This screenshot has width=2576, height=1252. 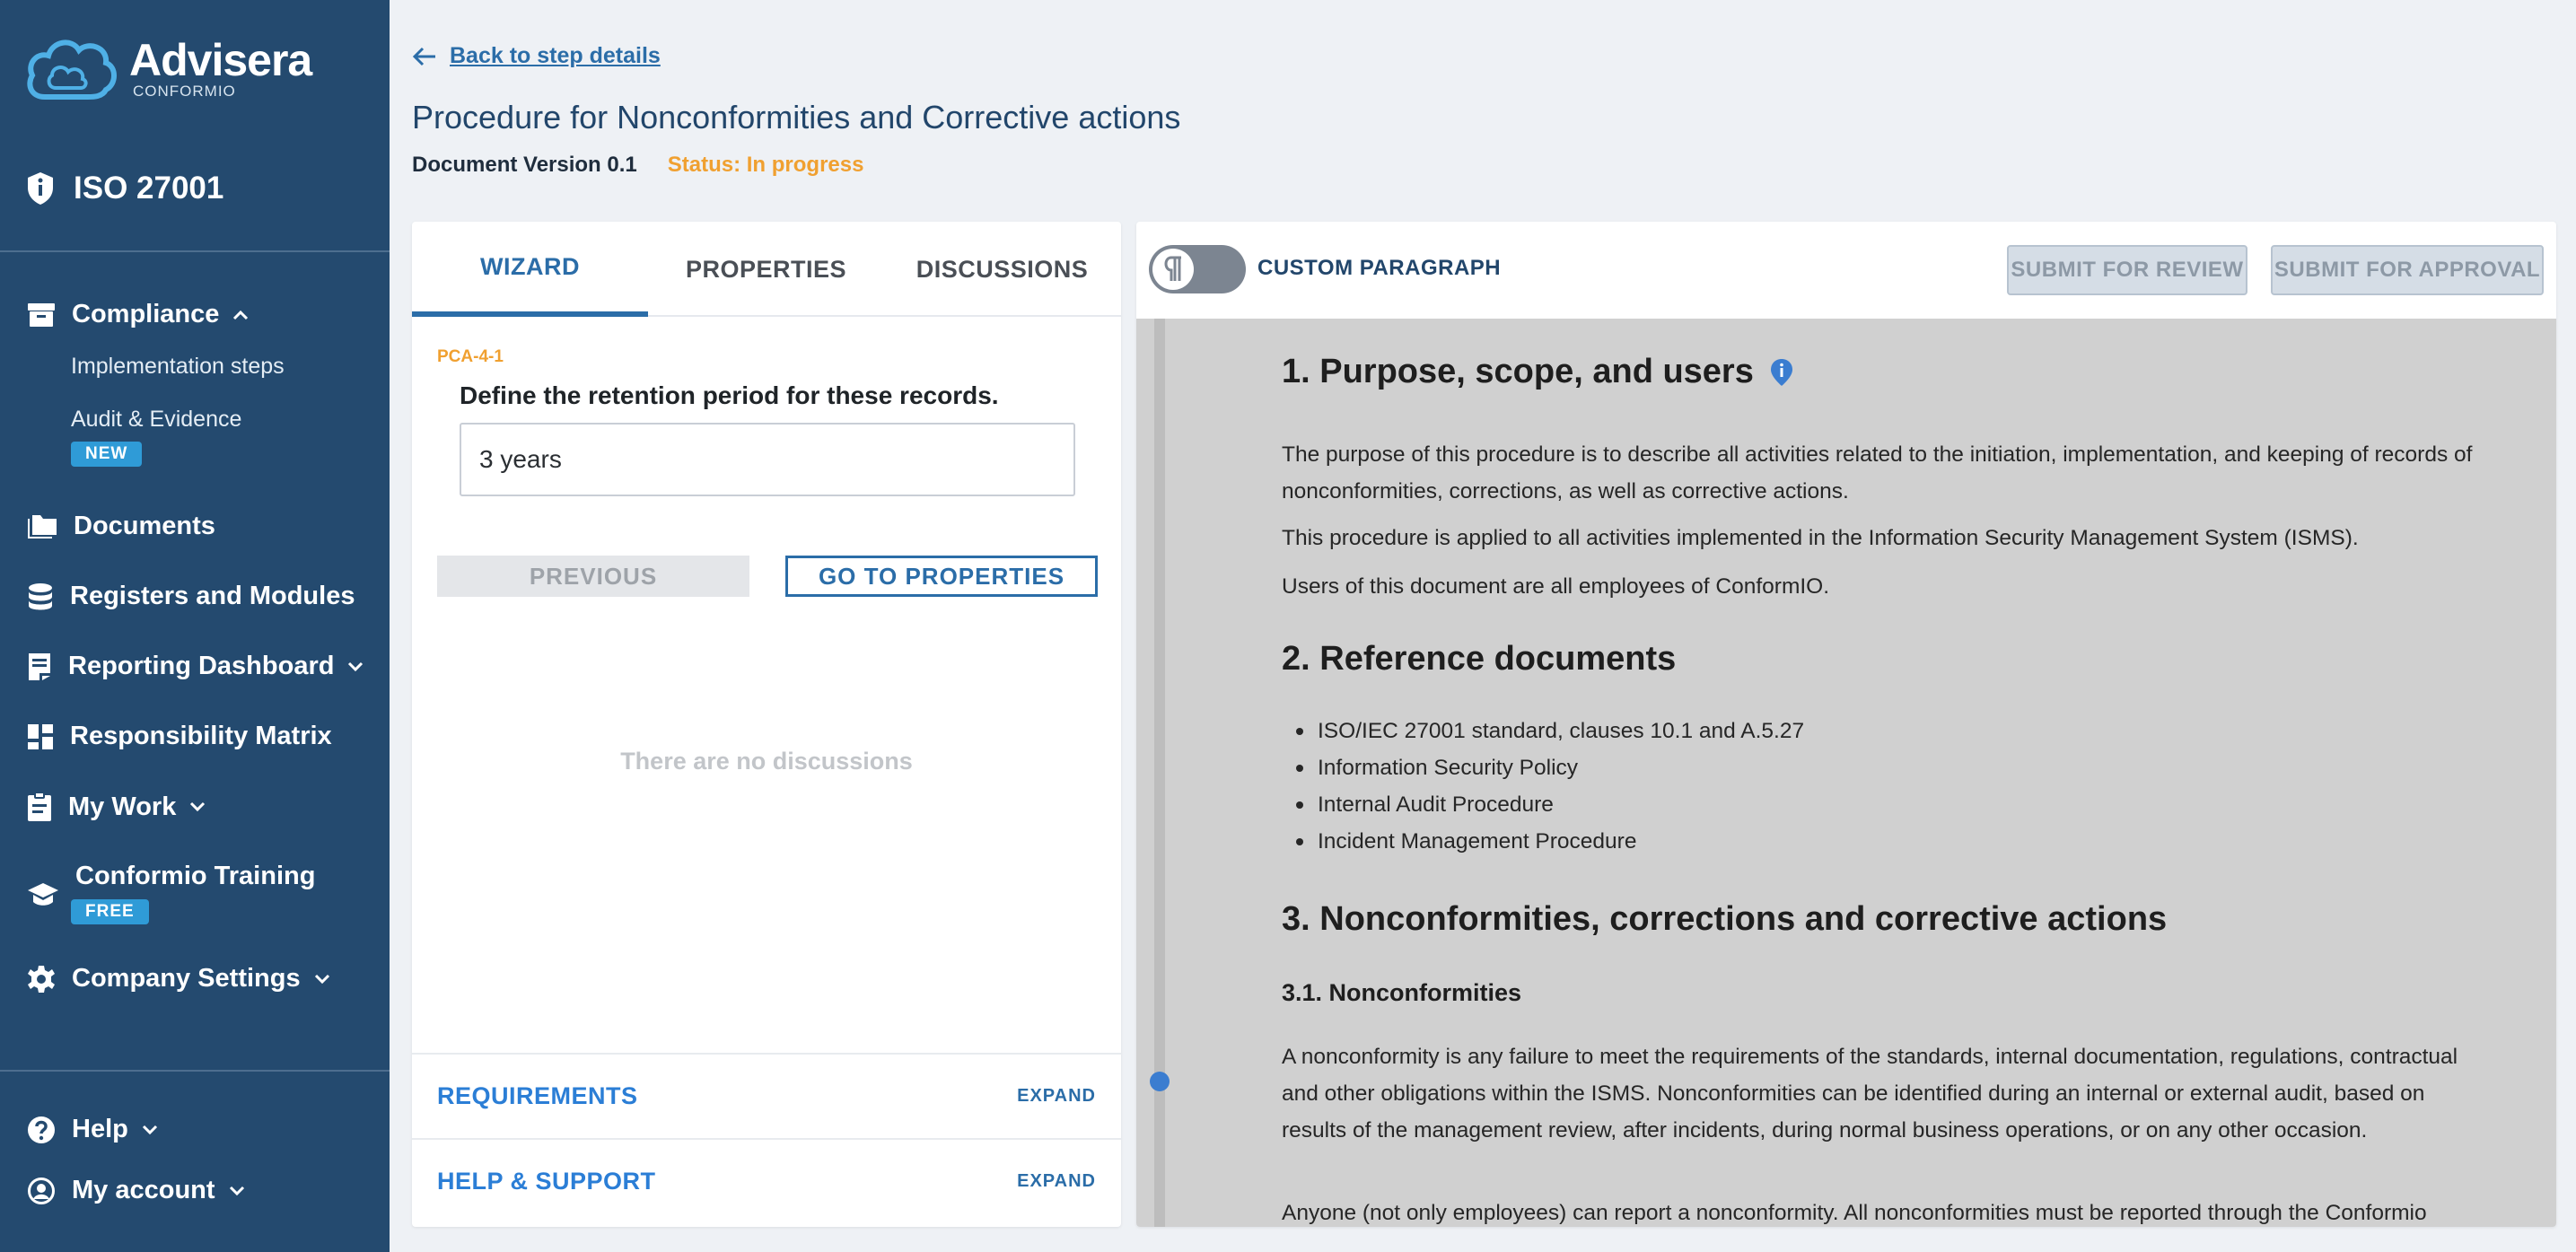 I want to click on sidebar-item-label: Help, so click(x=100, y=1129).